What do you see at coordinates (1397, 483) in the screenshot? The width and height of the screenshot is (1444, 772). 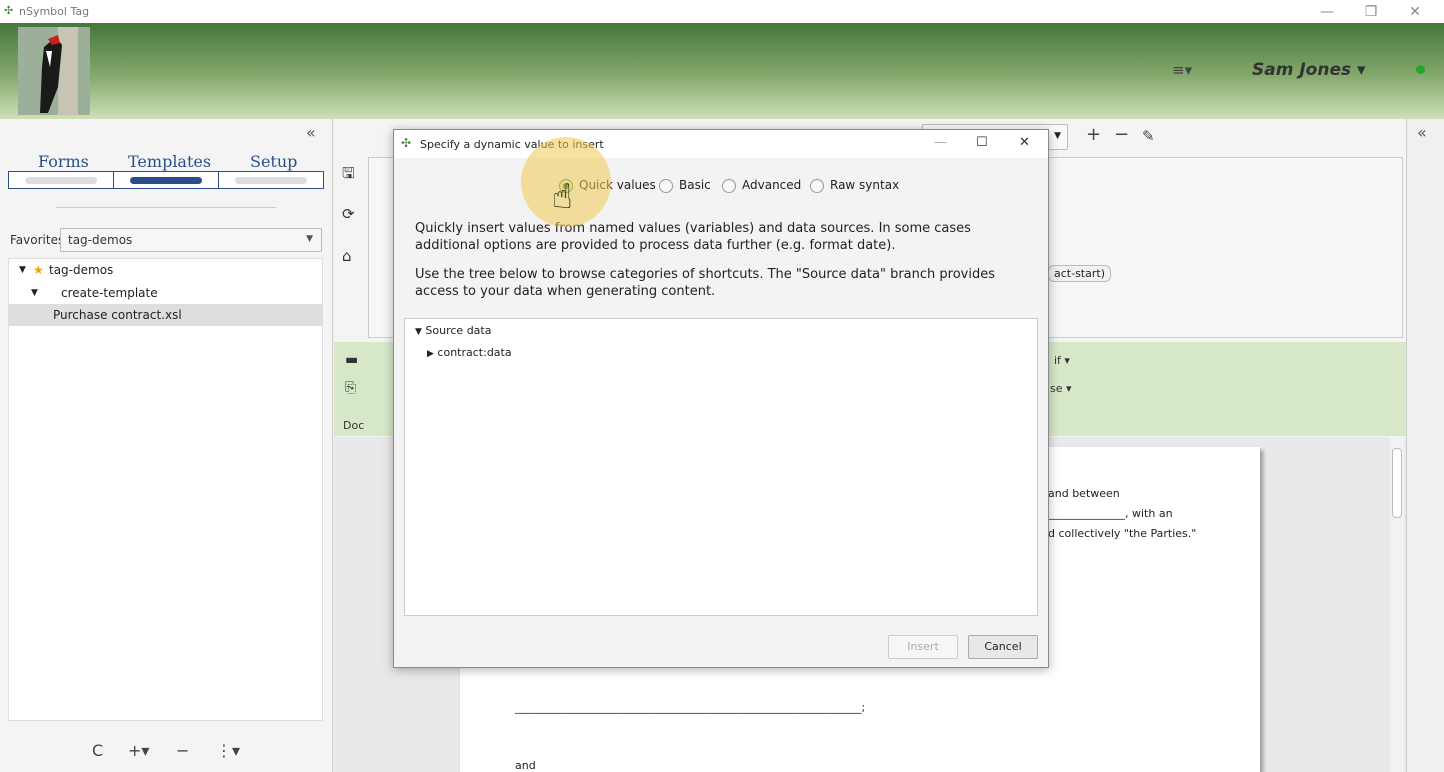 I see `scrollbar-thumb` at bounding box center [1397, 483].